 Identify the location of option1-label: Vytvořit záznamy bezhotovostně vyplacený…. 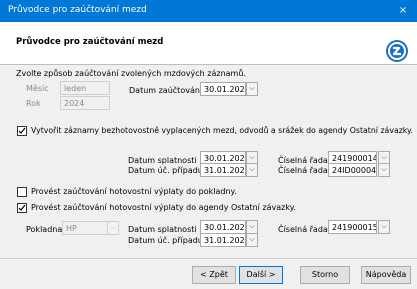
(222, 130).